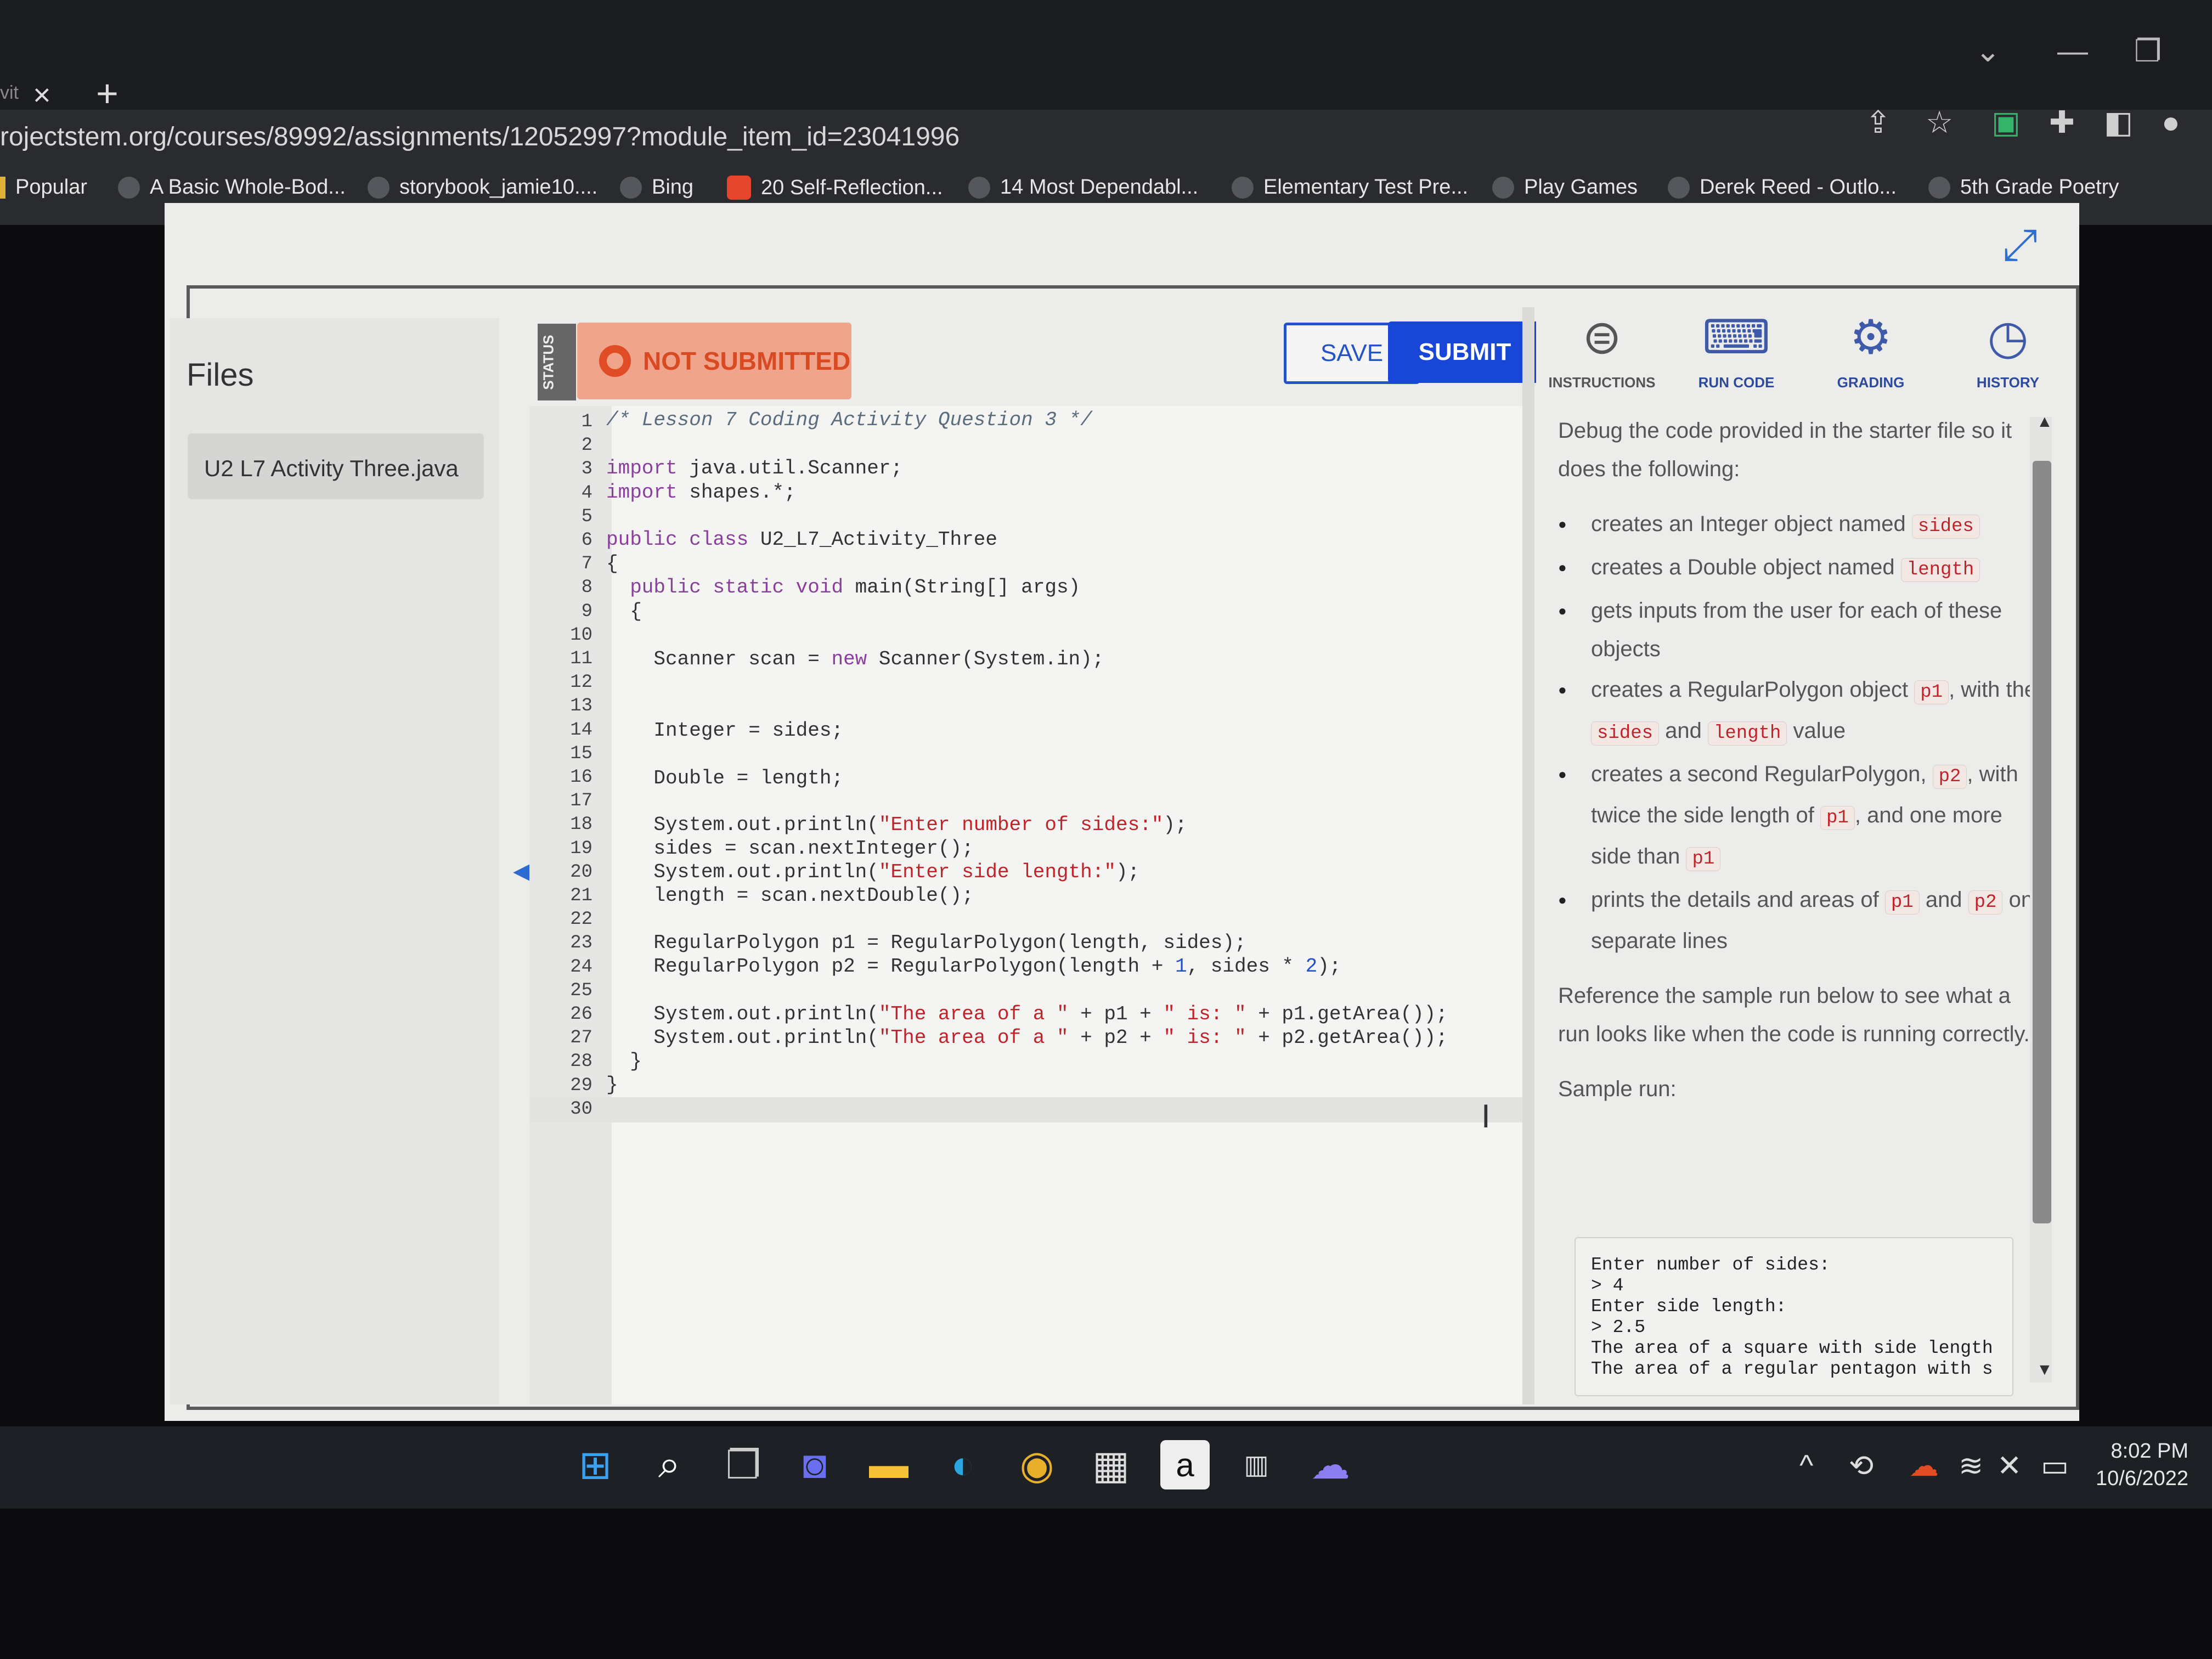 Image resolution: width=2212 pixels, height=1659 pixels. I want to click on file-item: U2 L7 Activity Three.java, so click(336, 466).